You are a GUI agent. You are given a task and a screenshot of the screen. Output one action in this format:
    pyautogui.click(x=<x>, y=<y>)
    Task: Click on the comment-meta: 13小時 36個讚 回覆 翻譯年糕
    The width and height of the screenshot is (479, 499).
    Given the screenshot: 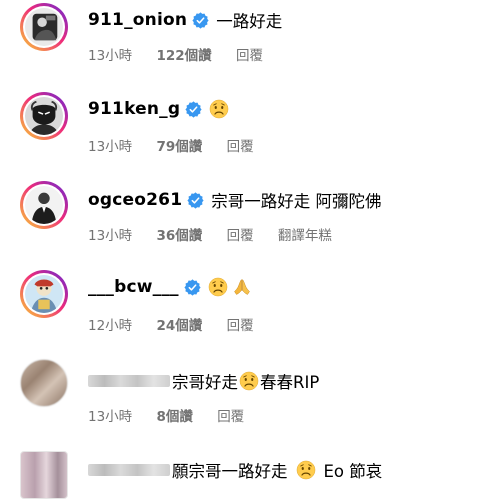 What is the action you would take?
    pyautogui.click(x=220, y=234)
    